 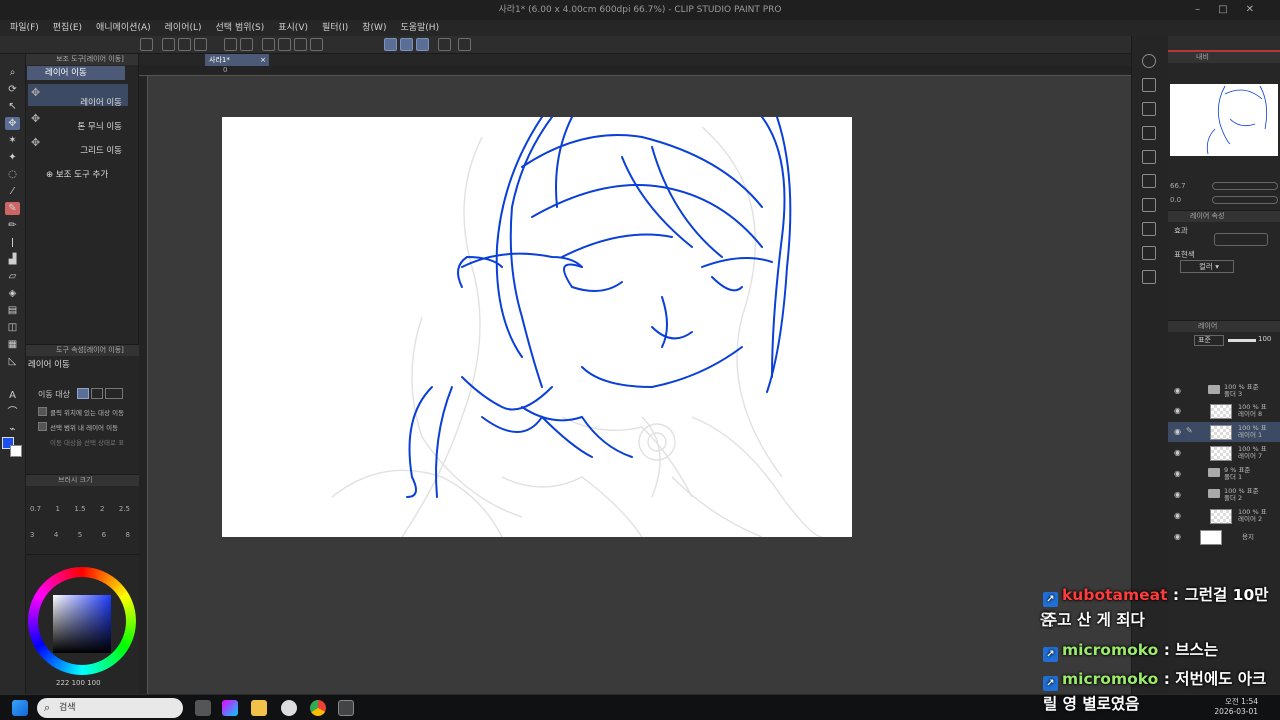 I want to click on selection-icon: ✦, so click(x=12, y=157).